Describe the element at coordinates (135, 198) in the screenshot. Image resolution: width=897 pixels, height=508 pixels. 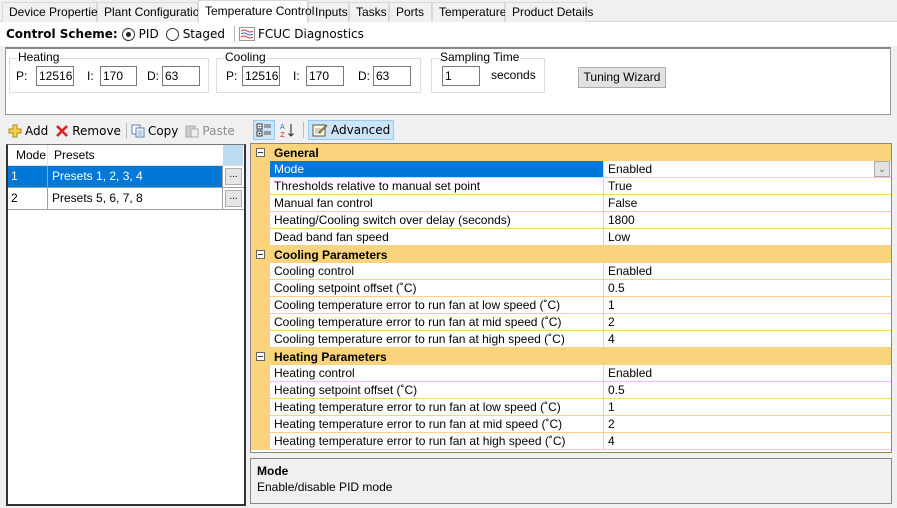
I see `presets-cell: Presets 5, 6, 7, 8` at that location.